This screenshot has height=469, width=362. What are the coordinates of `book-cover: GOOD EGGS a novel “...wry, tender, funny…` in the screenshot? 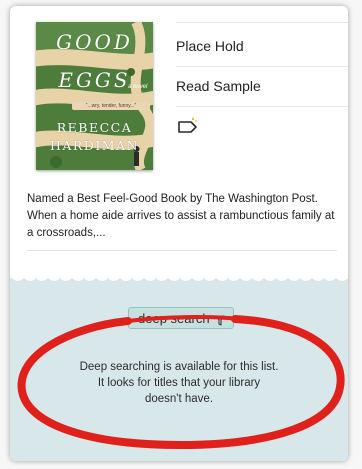 It's located at (94, 96).